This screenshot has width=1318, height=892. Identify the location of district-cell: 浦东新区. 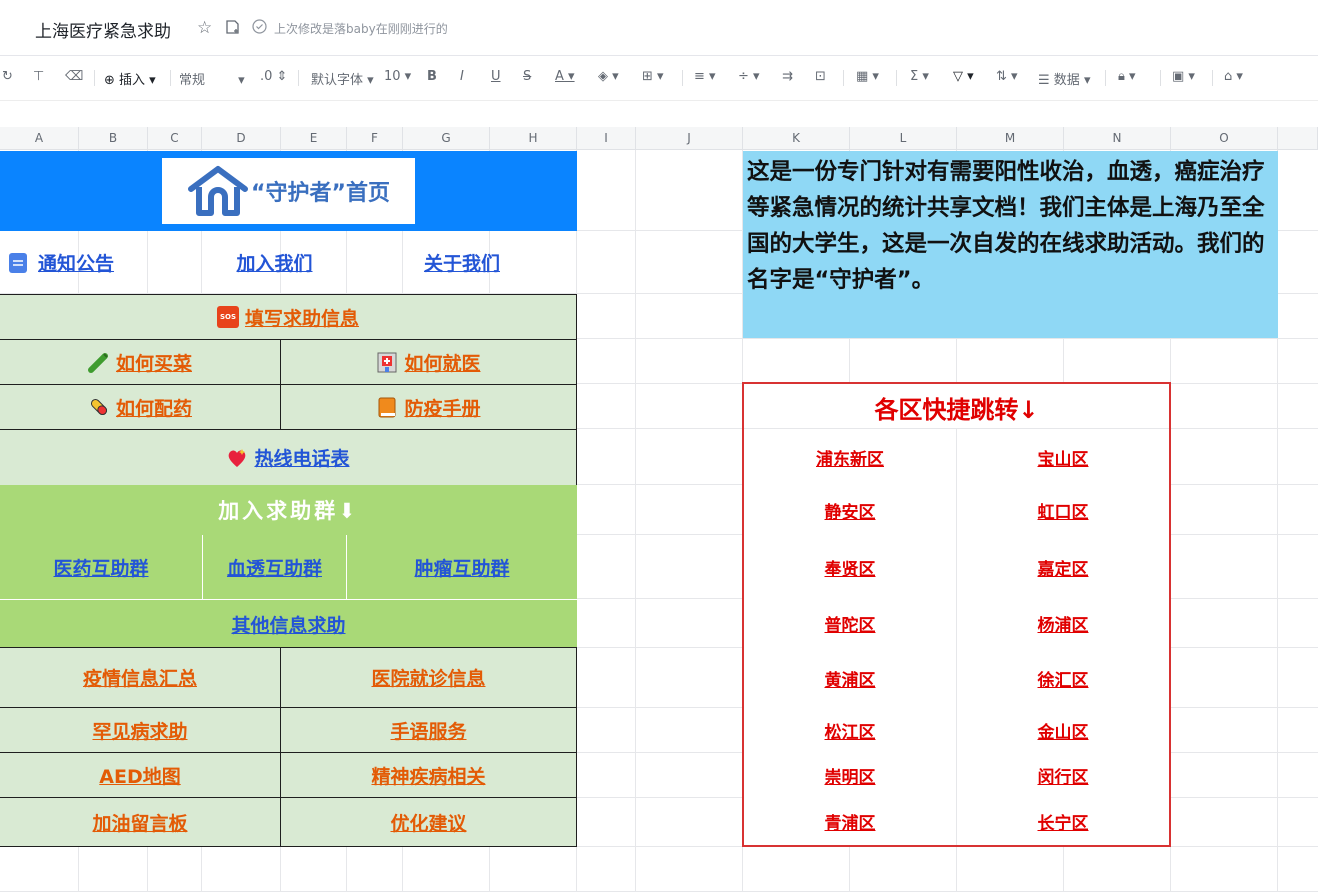
(850, 457).